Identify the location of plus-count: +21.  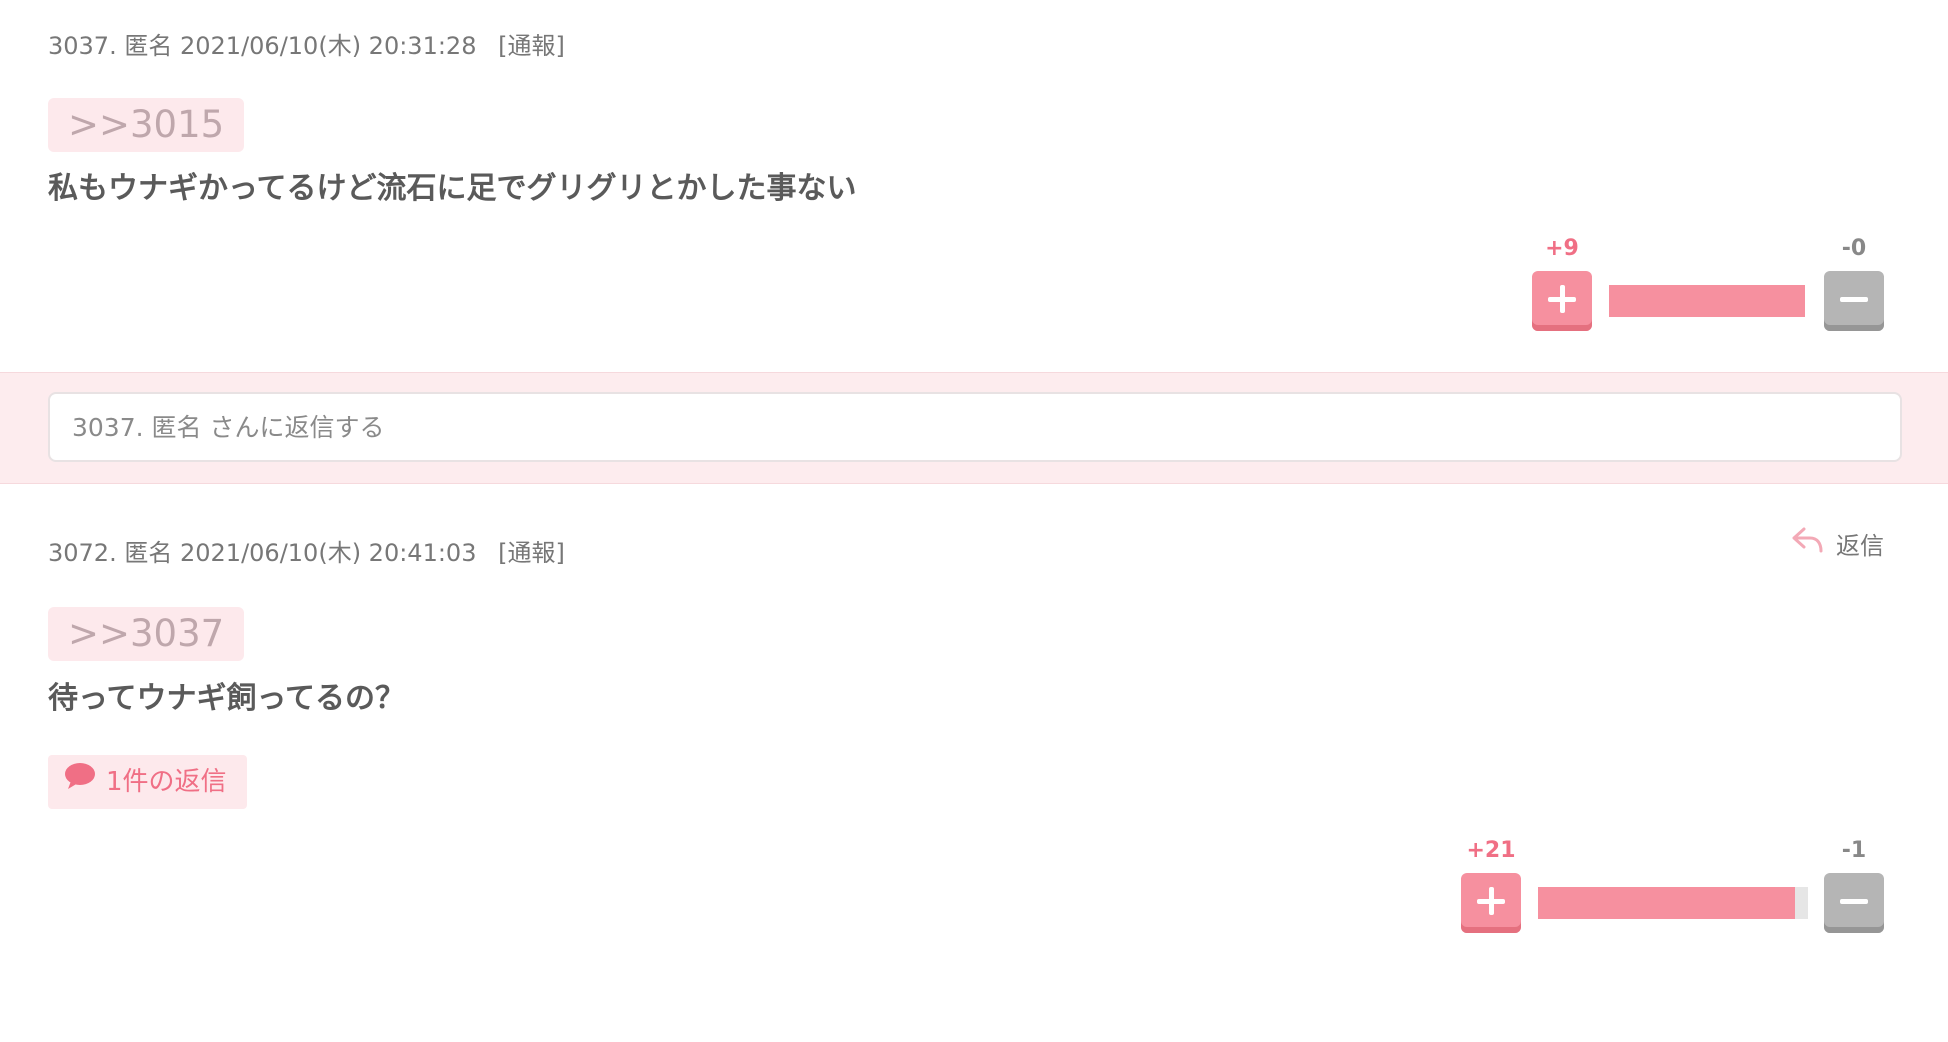
(1491, 850).